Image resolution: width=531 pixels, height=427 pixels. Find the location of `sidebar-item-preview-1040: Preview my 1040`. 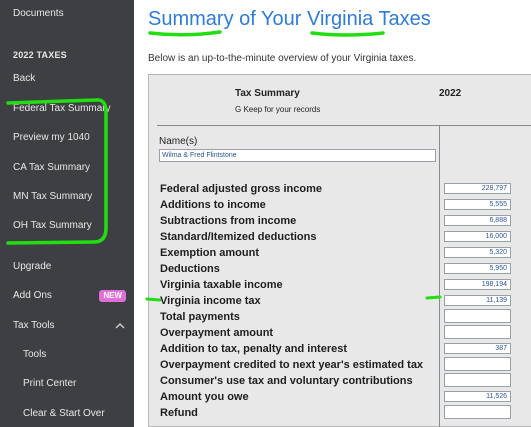

sidebar-item-preview-1040: Preview my 1040 is located at coordinates (67, 138).